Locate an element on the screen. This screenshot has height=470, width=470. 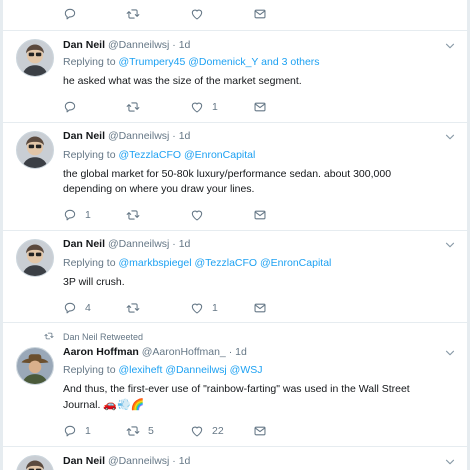
others-link: and 3 others is located at coordinates (290, 62).